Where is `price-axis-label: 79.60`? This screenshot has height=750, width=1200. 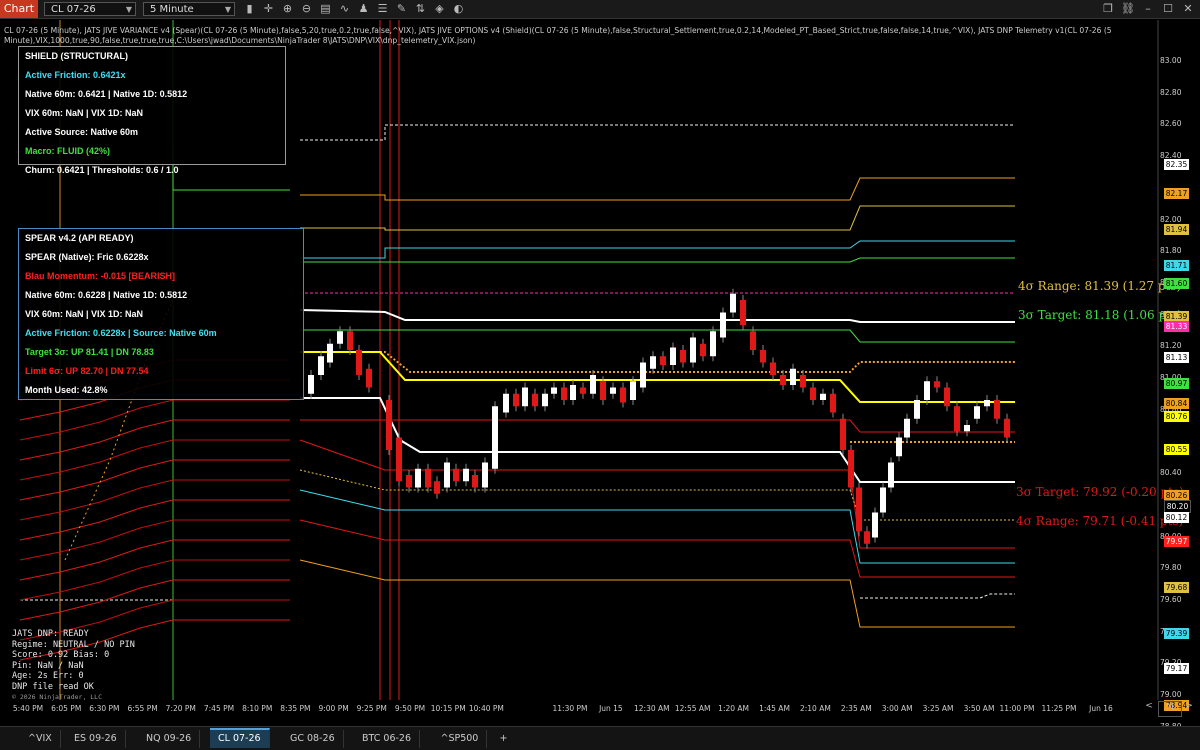
price-axis-label: 79.60 is located at coordinates (1171, 599).